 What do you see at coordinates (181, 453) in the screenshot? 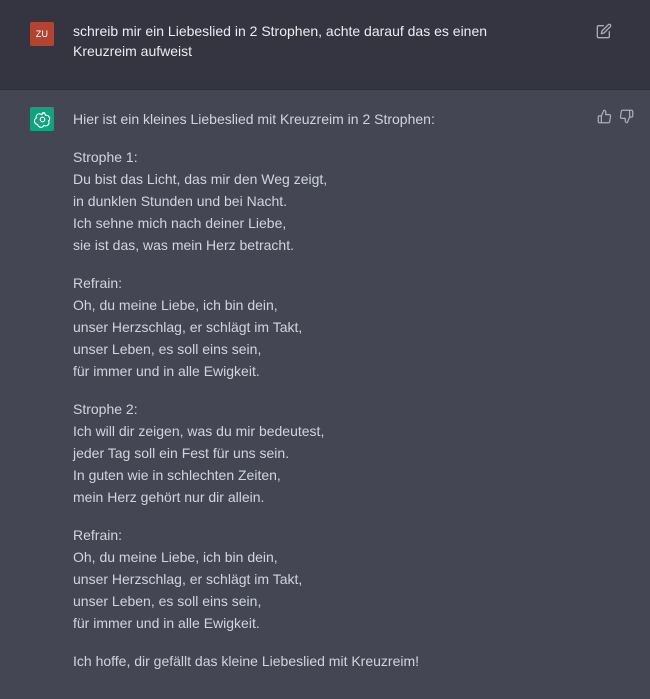
I see `song-line: jeder Tag soll ein Fest für uns sein.` at bounding box center [181, 453].